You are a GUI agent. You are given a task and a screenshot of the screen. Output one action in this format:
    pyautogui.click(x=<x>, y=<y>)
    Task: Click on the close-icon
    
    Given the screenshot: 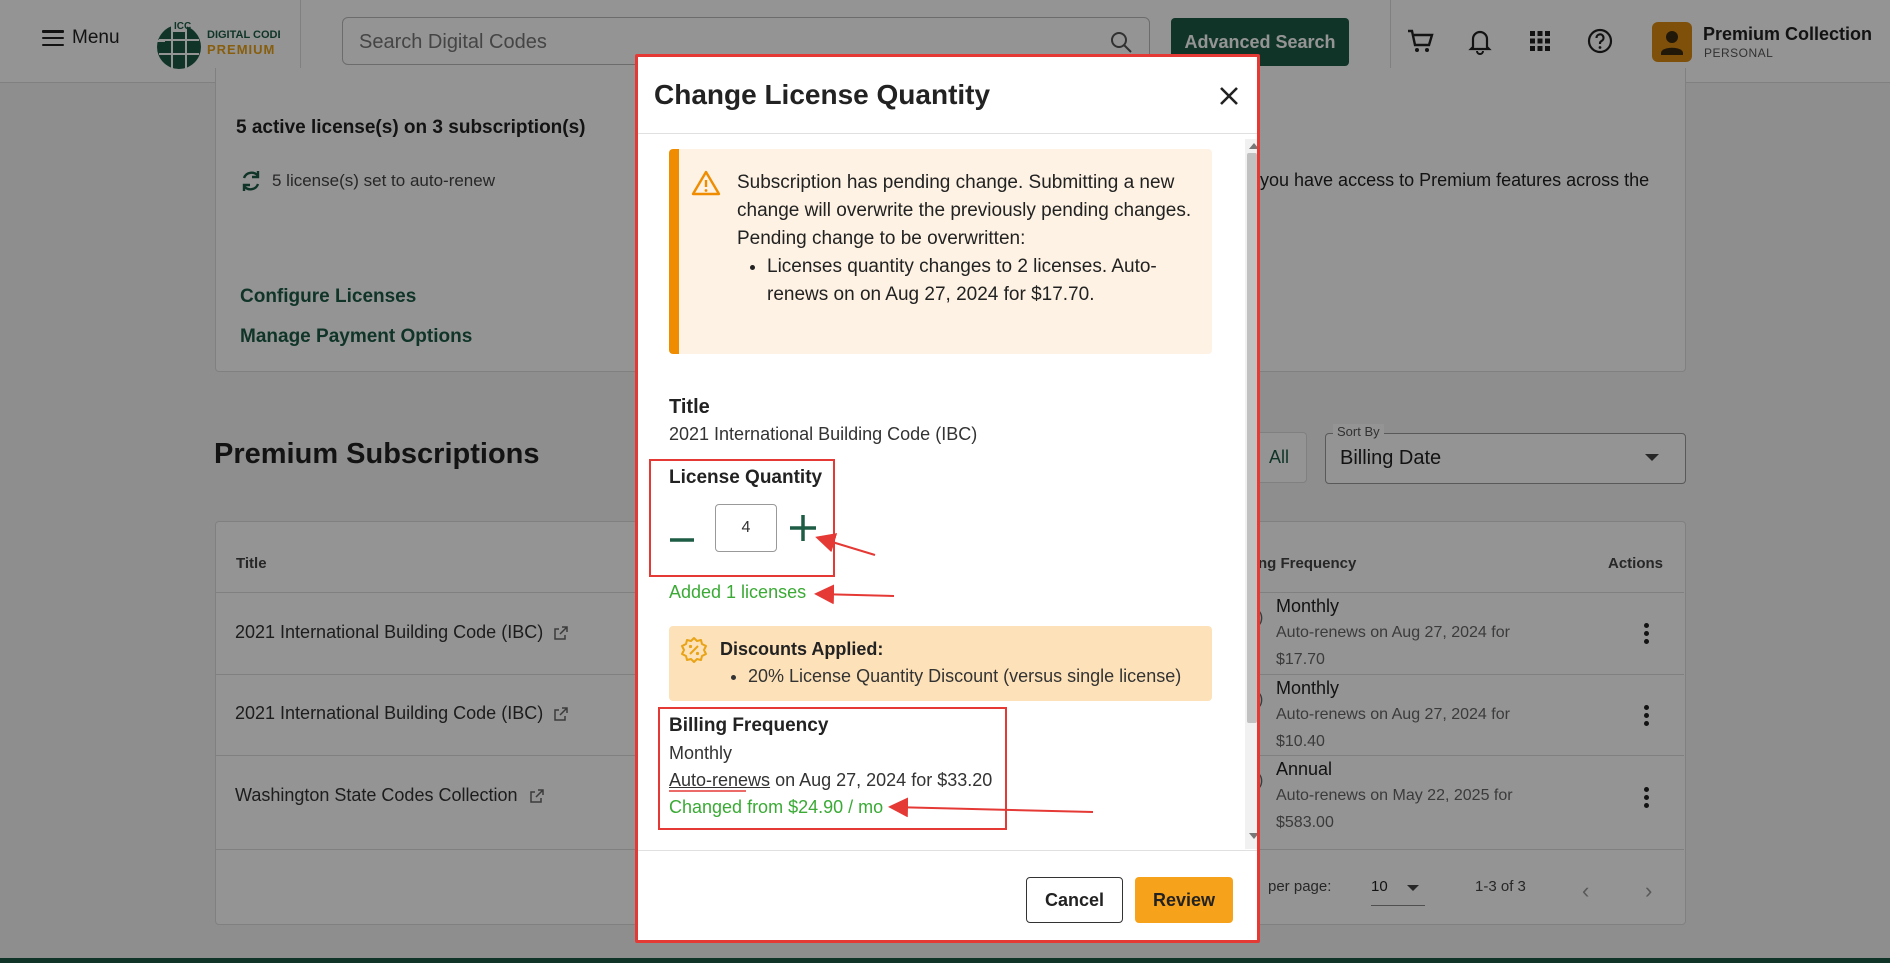 What is the action you would take?
    pyautogui.click(x=1229, y=96)
    